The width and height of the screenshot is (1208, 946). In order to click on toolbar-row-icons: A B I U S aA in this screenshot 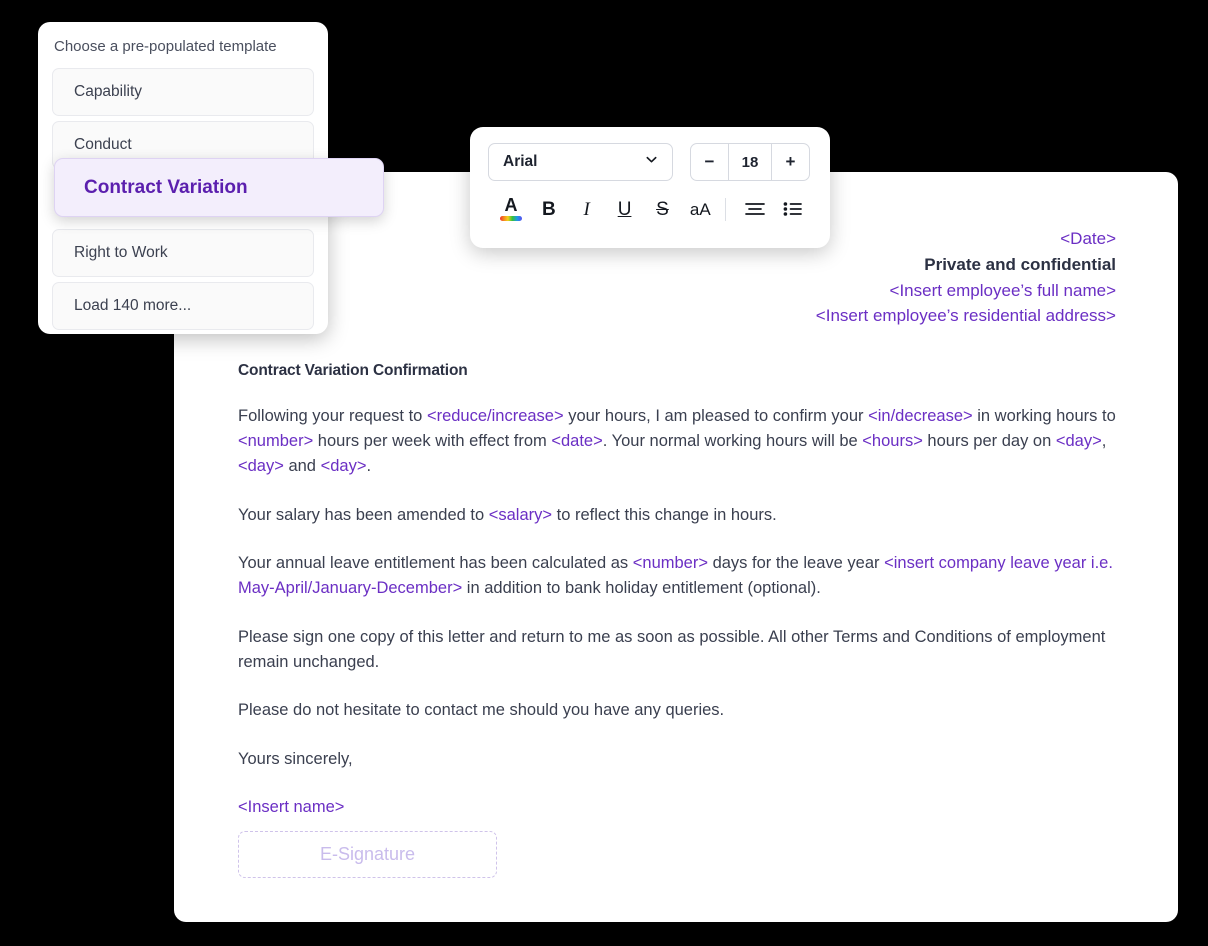, I will do `click(650, 209)`.